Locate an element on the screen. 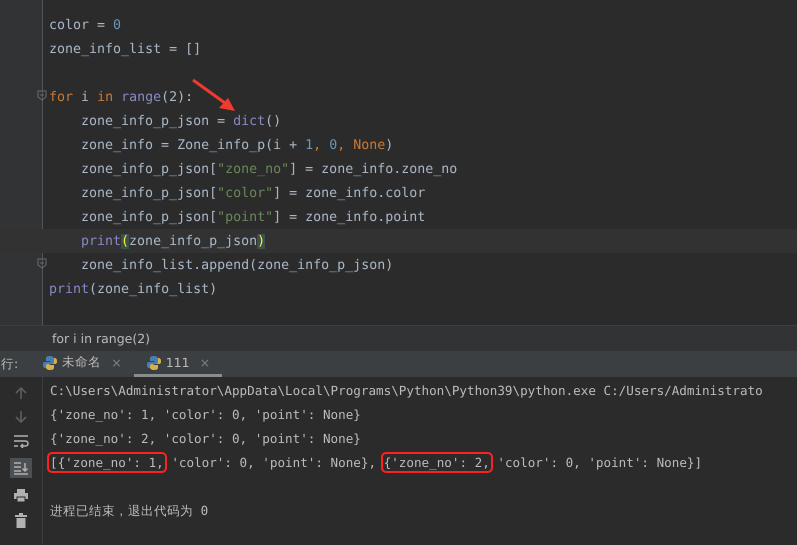 This screenshot has width=797, height=545. down-arrow-icon is located at coordinates (21, 417).